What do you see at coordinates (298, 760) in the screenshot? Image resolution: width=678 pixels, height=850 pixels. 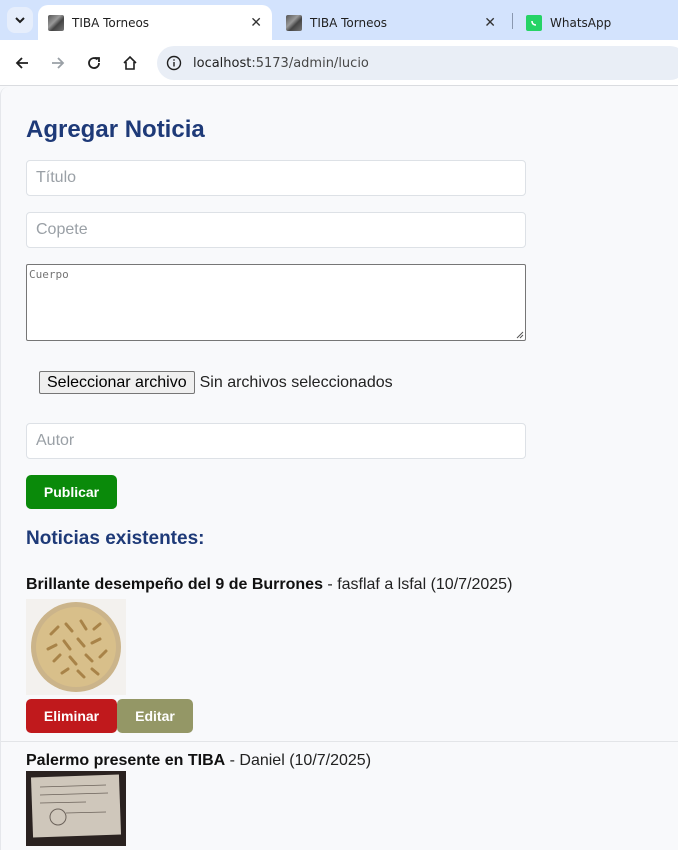 I see `news-meta: - Daniel (10/7/2025)` at bounding box center [298, 760].